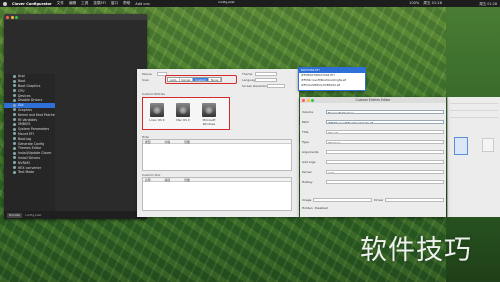 The height and width of the screenshot is (282, 500). I want to click on screen-resolution-field, so click(276, 86).